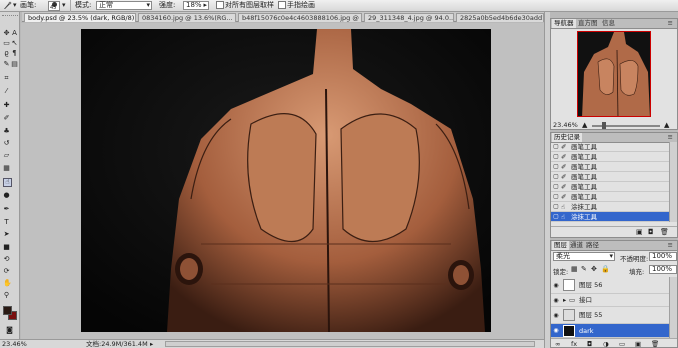  I want to click on pen-tool-icon: ✒, so click(6, 209).